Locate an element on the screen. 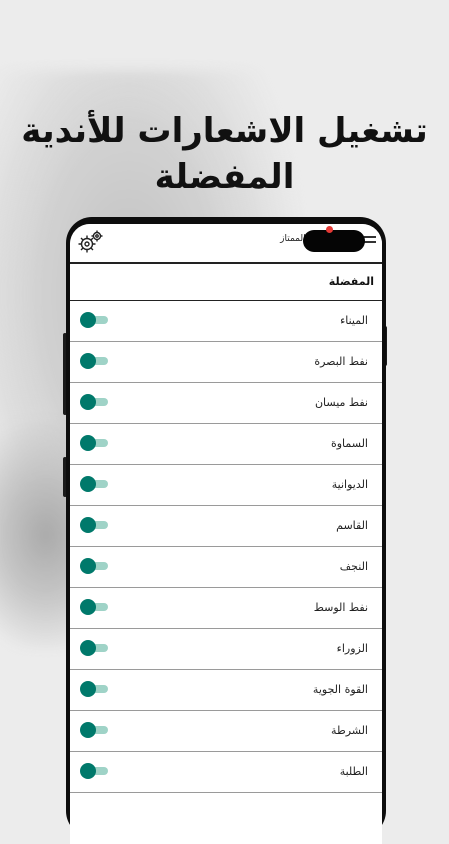  promo-headline: تشغيل الاشعارات للأندية المفضلة is located at coordinates (224, 154).